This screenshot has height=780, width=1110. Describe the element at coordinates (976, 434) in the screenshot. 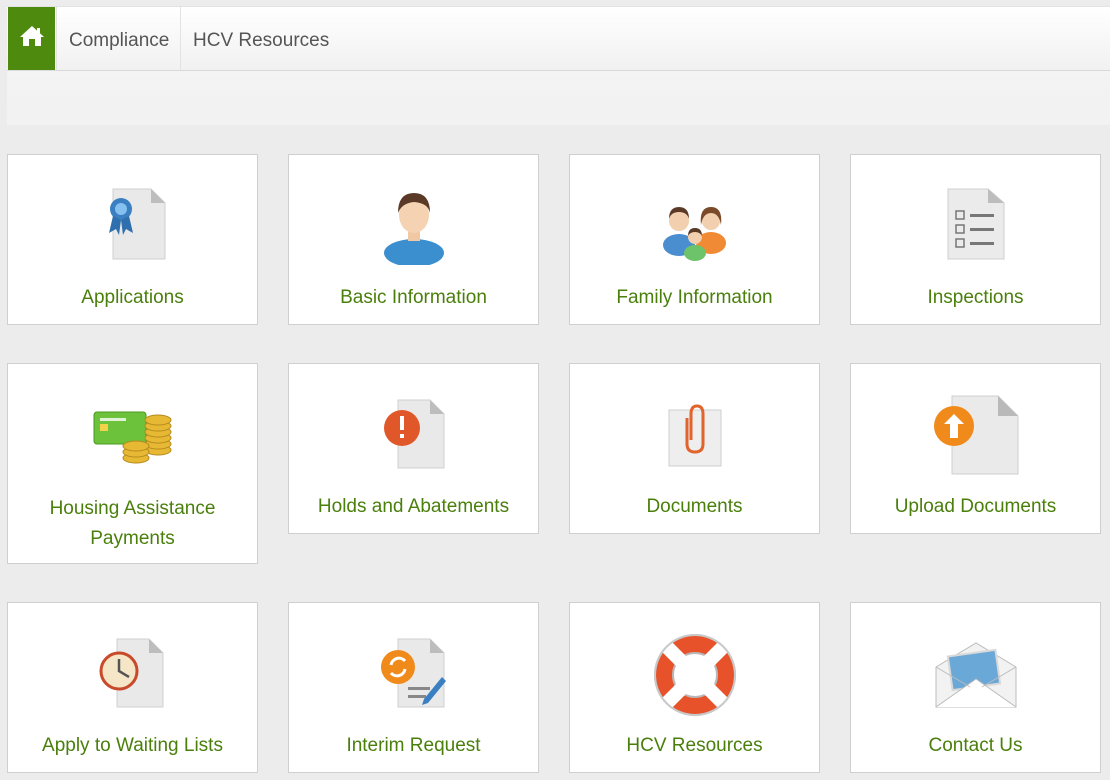

I see `upload-document-icon` at that location.